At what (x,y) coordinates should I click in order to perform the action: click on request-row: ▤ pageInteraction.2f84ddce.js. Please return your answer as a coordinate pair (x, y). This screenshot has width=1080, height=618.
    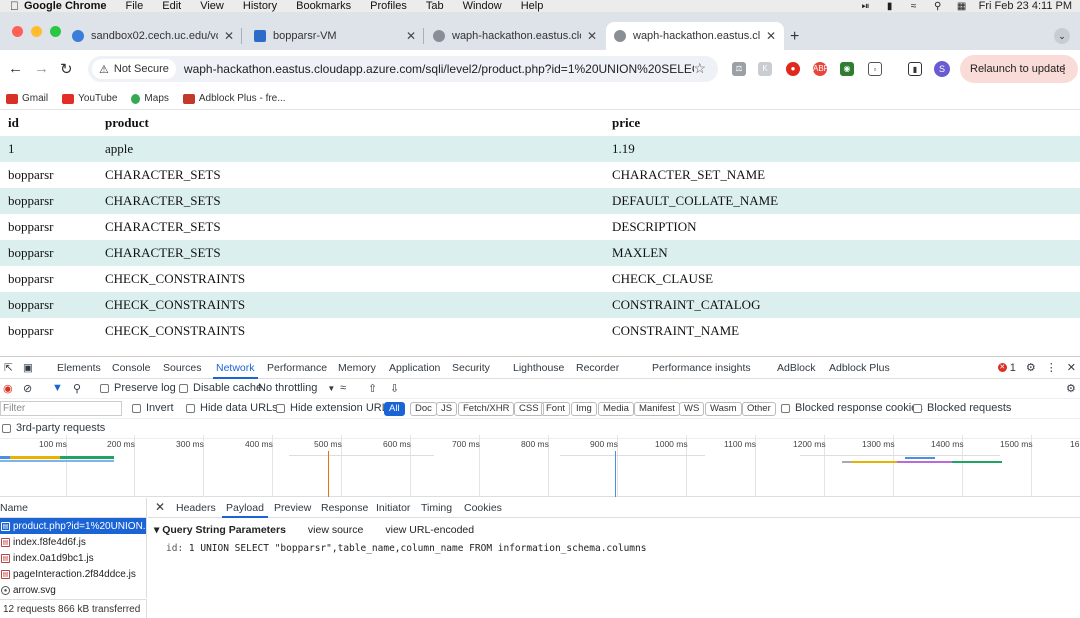
    Looking at the image, I should click on (73, 574).